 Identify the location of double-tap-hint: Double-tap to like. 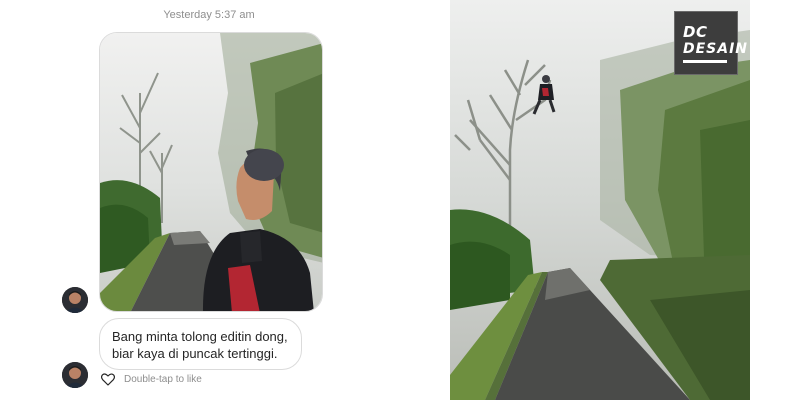
(163, 379).